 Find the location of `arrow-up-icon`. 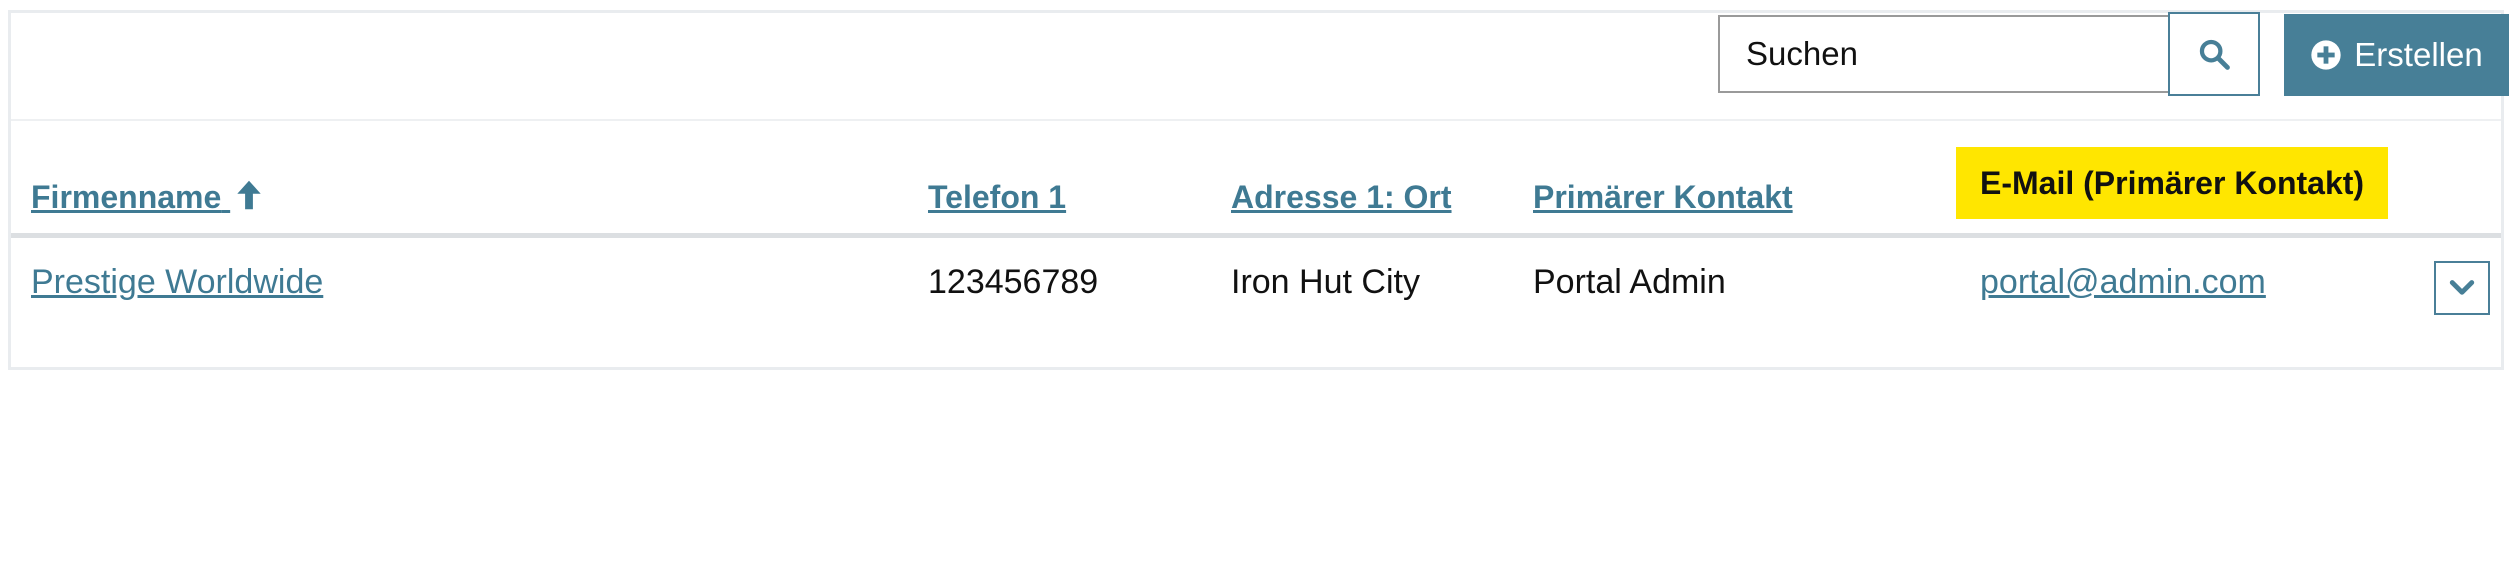

arrow-up-icon is located at coordinates (249, 195).